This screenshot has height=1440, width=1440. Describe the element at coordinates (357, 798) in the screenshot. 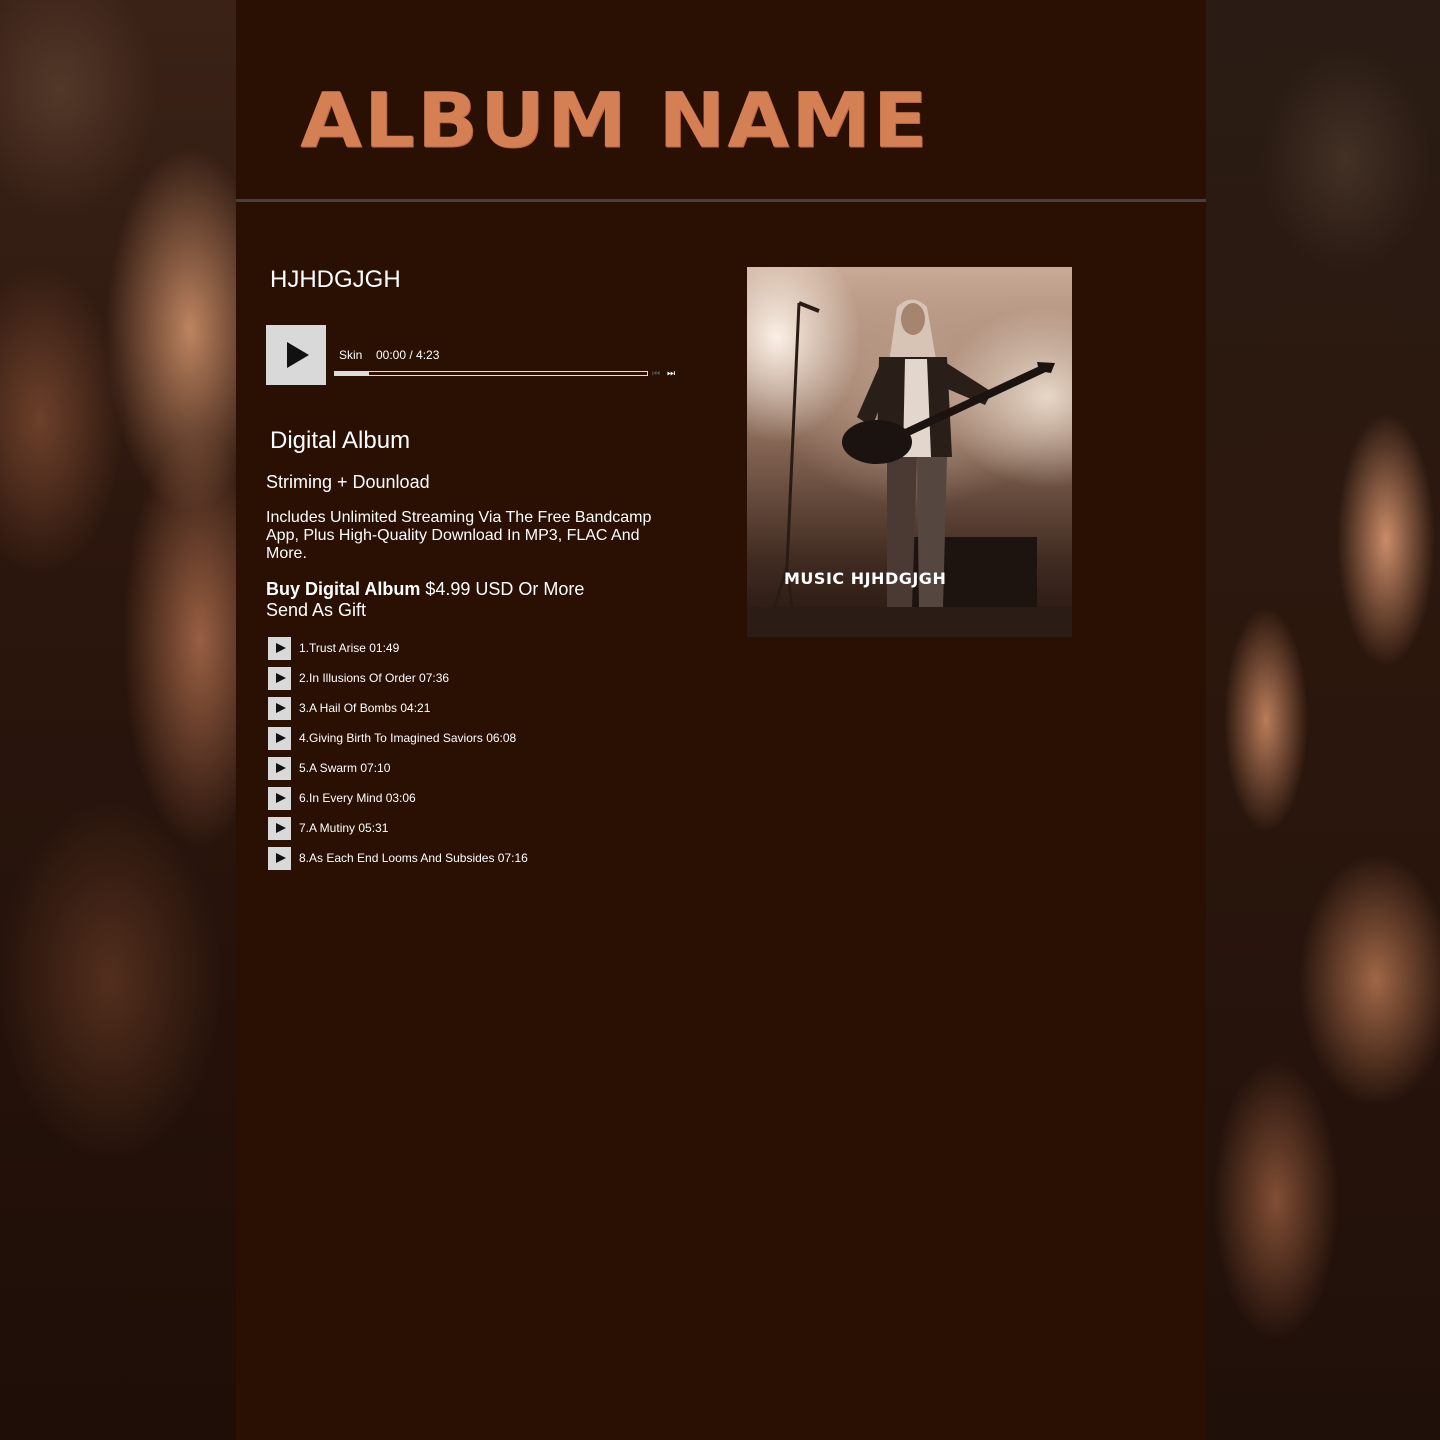

I see `track-label: 6.In Every Mind 03:06` at that location.